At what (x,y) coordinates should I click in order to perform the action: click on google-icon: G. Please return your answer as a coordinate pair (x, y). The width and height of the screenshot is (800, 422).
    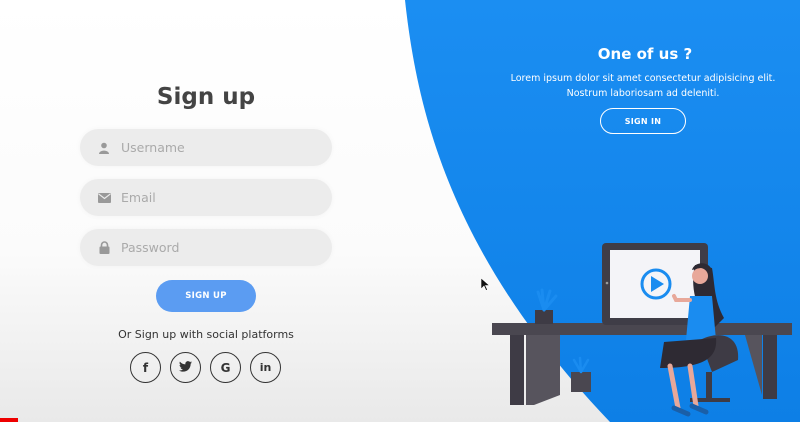
    Looking at the image, I should click on (225, 367).